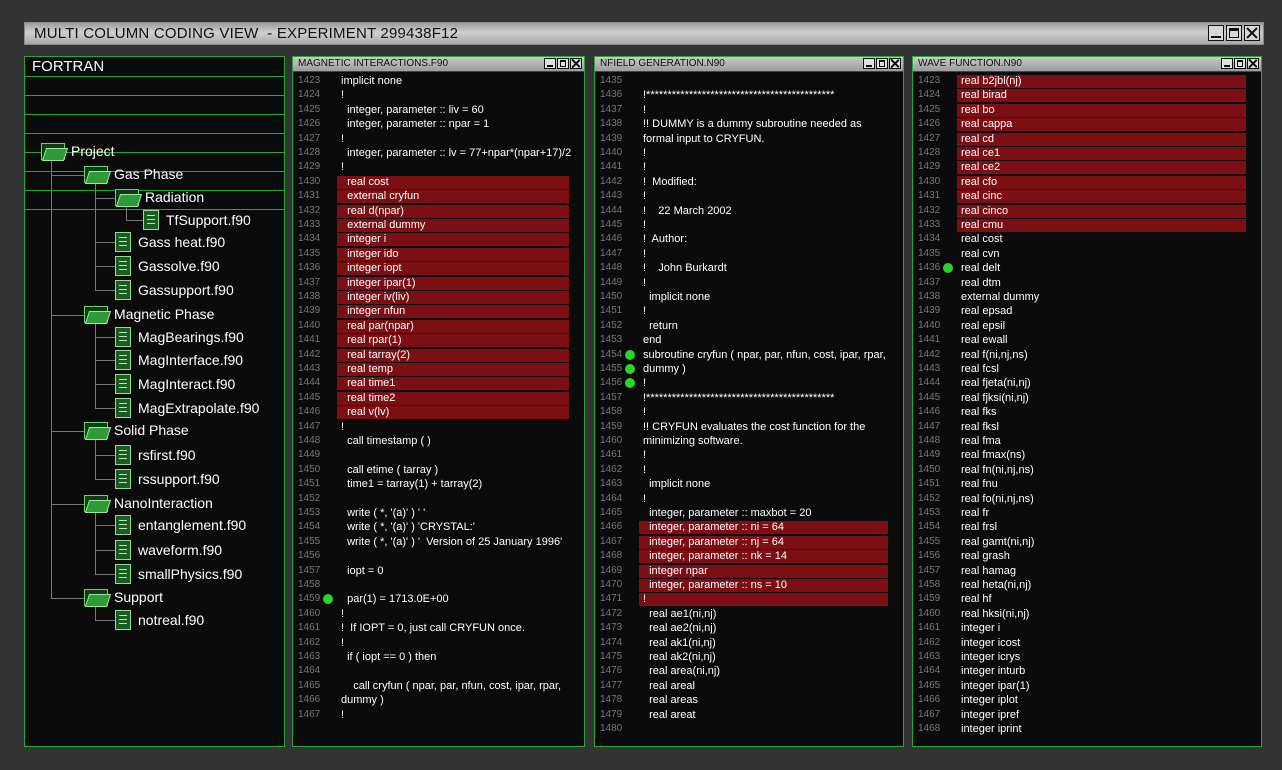 The image size is (1282, 770). Describe the element at coordinates (438, 110) in the screenshot. I see `code-line: 1425 integer, parameter :: liv = 60` at that location.